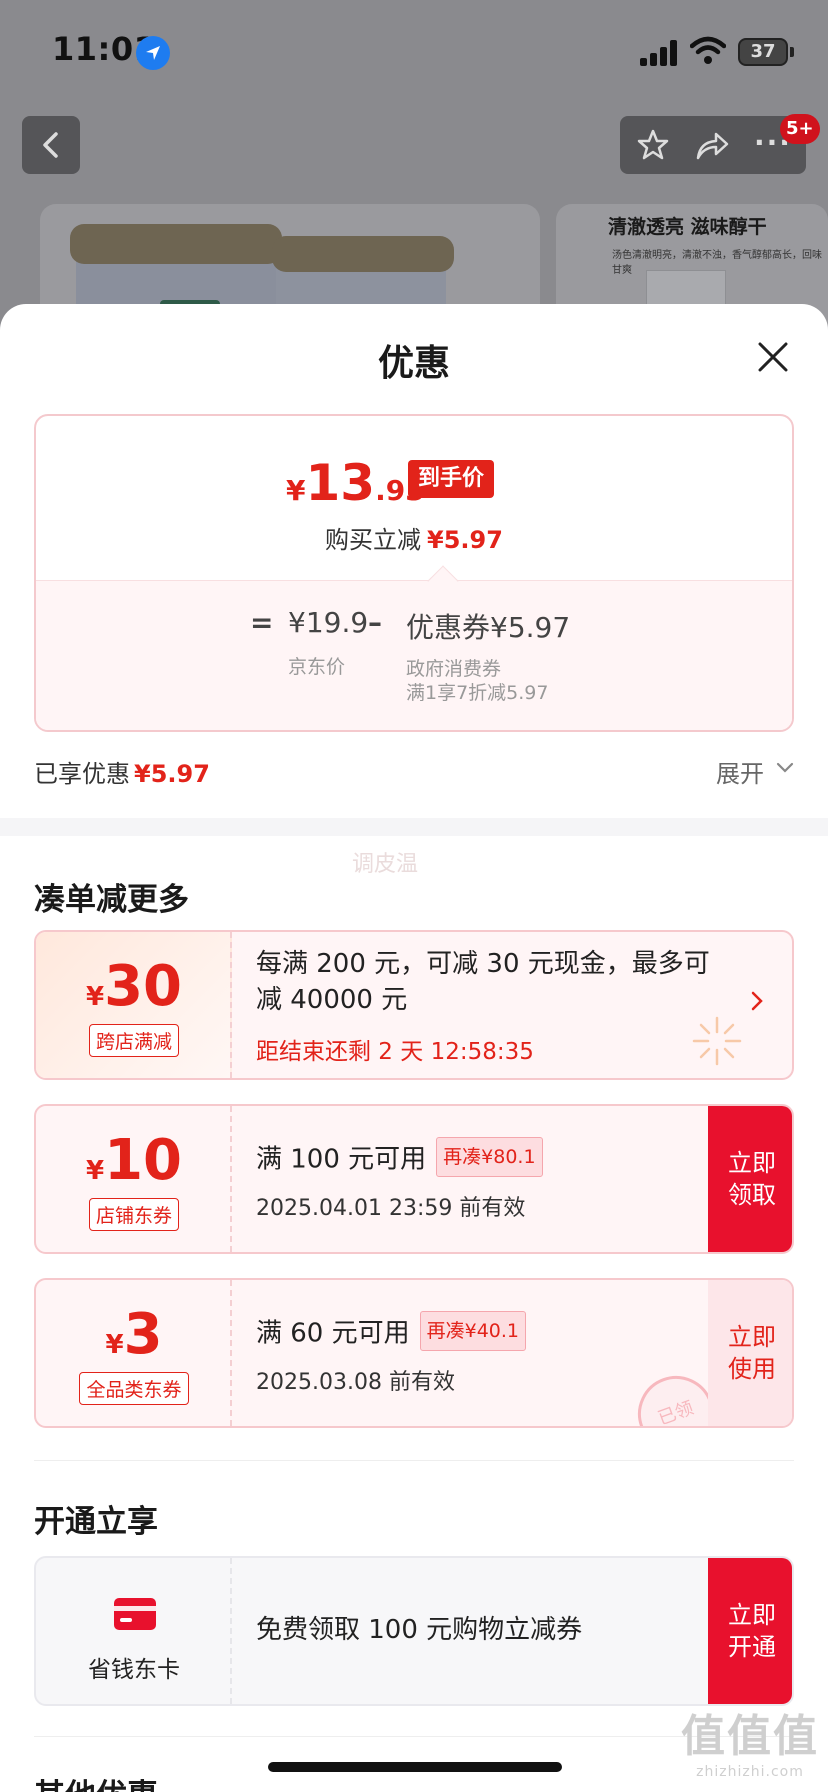 This screenshot has width=828, height=1792. What do you see at coordinates (415, 1767) in the screenshot?
I see `home-indicator` at bounding box center [415, 1767].